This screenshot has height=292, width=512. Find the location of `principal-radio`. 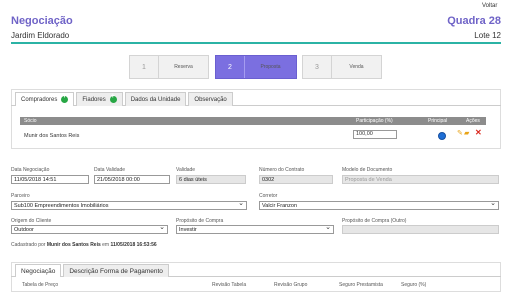

principal-radio is located at coordinates (442, 136).